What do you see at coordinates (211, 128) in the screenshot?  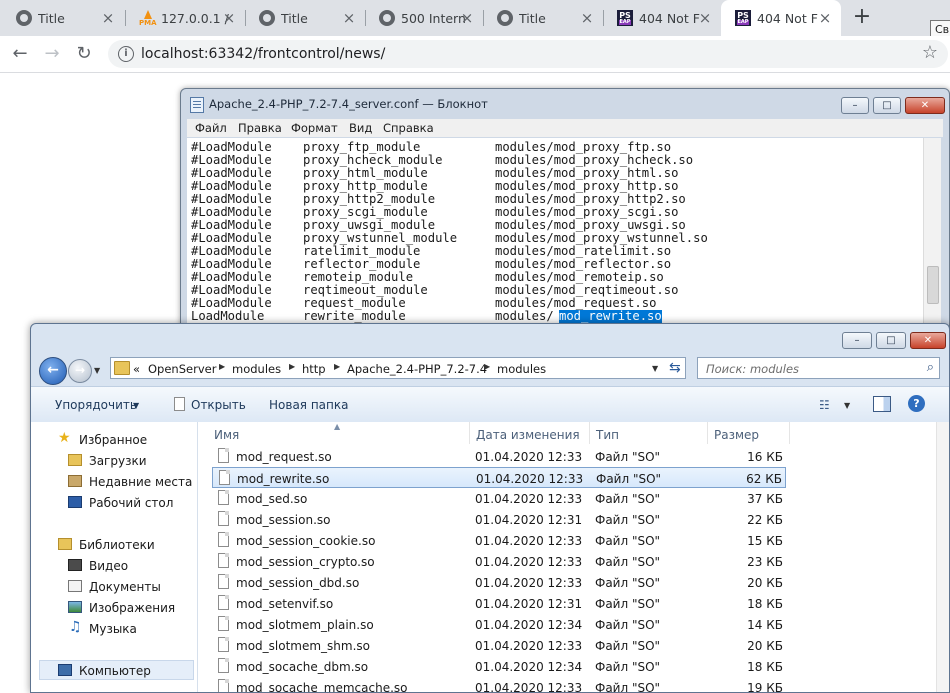 I see `menu-file: Файл` at bounding box center [211, 128].